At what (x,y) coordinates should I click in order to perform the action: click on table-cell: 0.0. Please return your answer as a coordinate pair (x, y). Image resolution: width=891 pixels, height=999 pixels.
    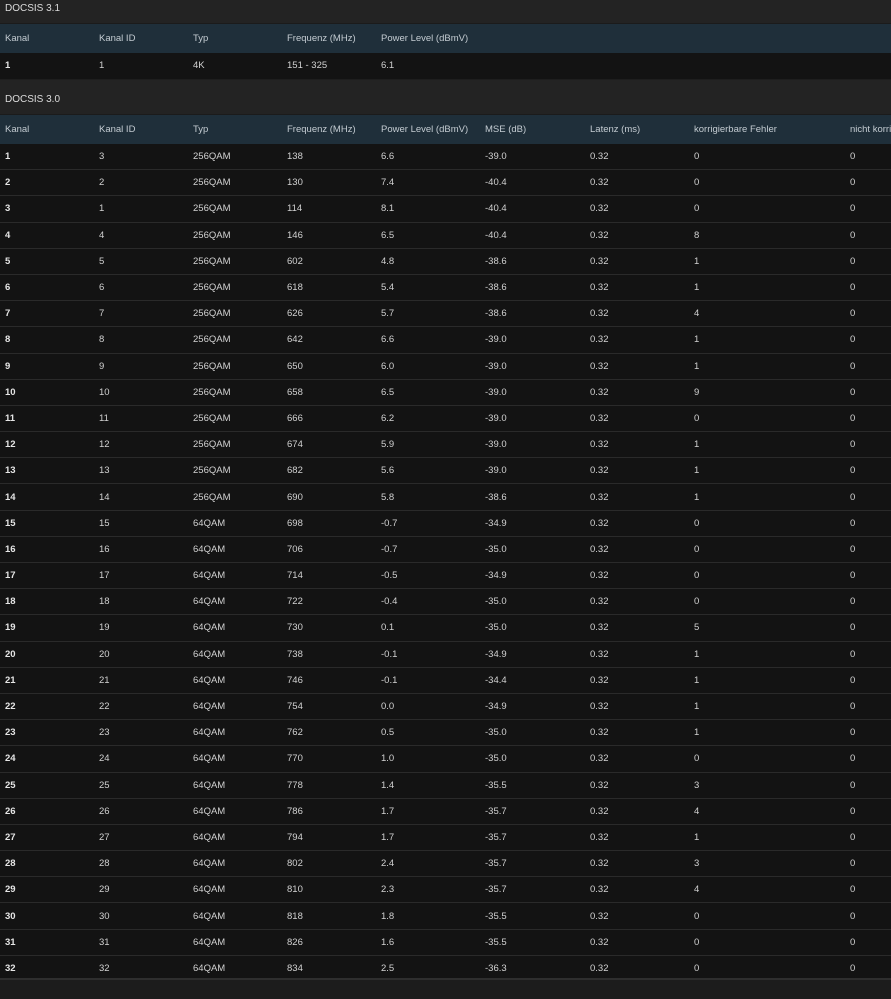
    Looking at the image, I should click on (428, 707).